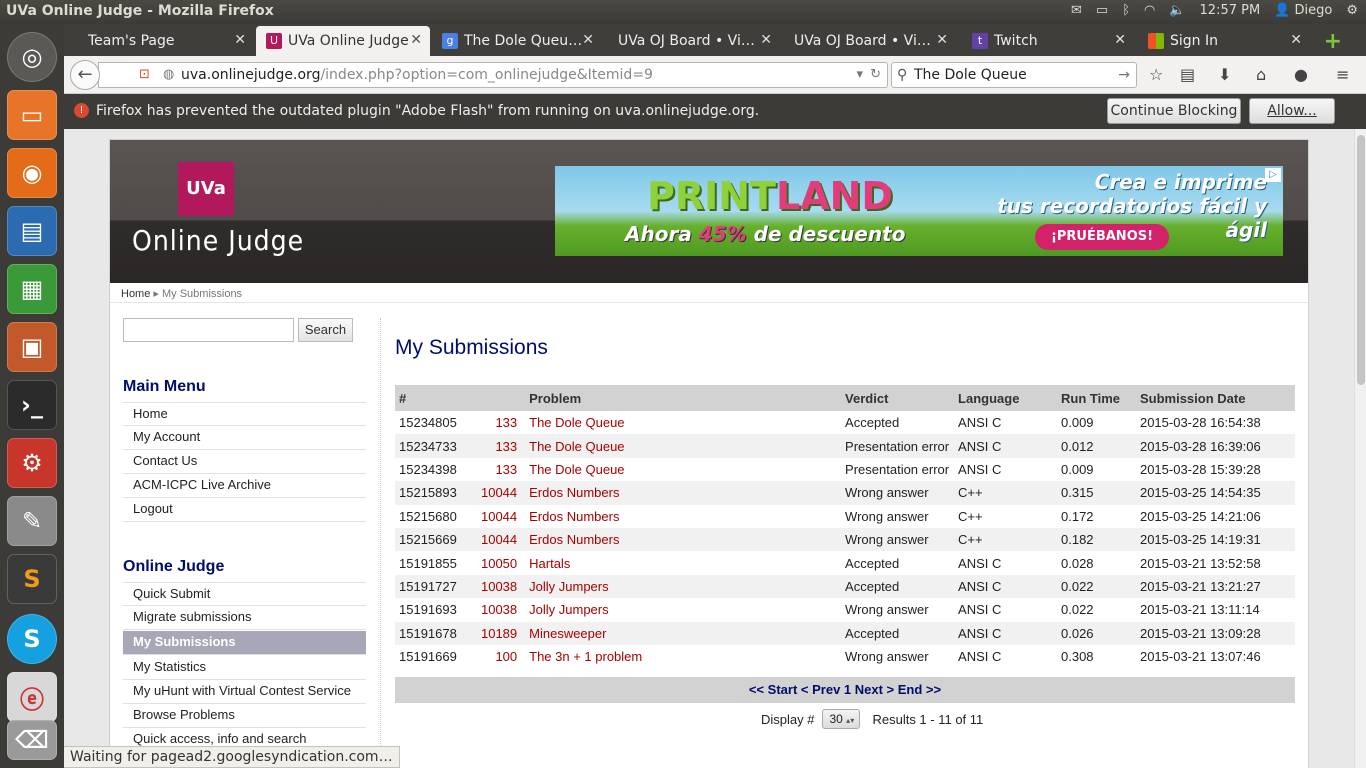 Image resolution: width=1366 pixels, height=768 pixels. Describe the element at coordinates (32, 173) in the screenshot. I see `firefox-icon: ◉` at that location.